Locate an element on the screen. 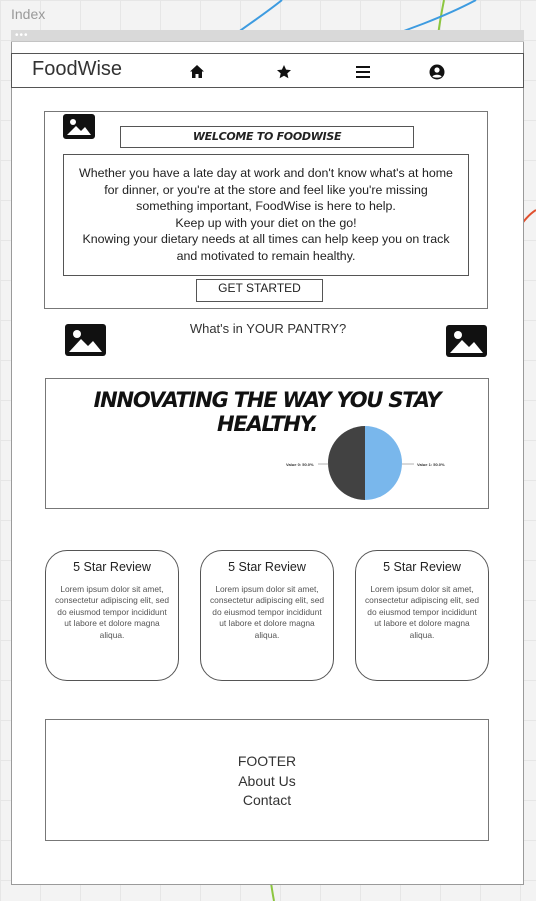 The image size is (536, 901). hero-title: WELCOME TO FOODWISE is located at coordinates (267, 137).